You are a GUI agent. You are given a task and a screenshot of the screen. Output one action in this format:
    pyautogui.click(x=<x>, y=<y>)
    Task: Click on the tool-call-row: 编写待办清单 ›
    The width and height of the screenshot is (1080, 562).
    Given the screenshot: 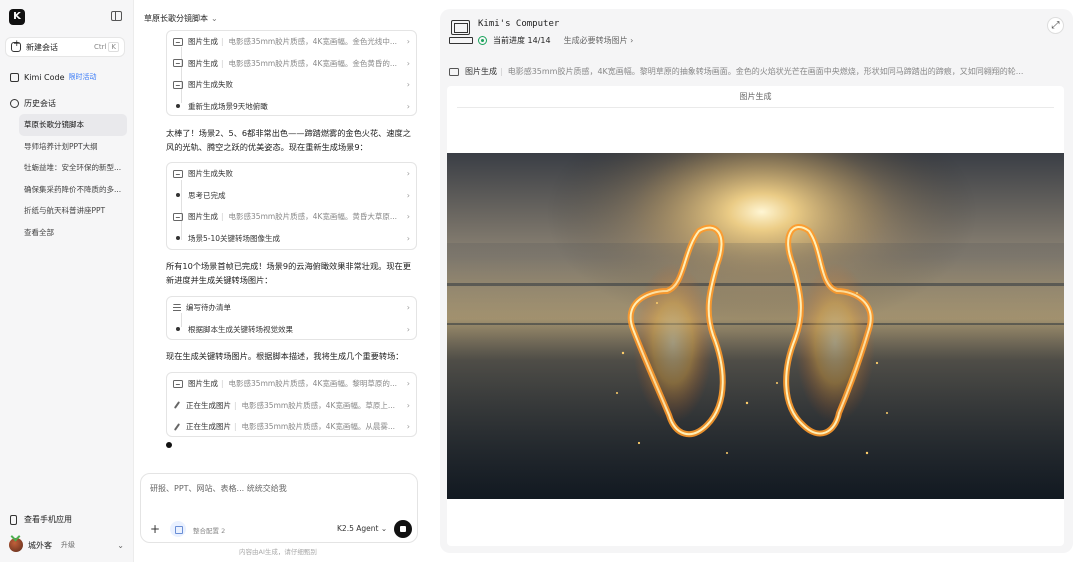 What is the action you would take?
    pyautogui.click(x=291, y=308)
    